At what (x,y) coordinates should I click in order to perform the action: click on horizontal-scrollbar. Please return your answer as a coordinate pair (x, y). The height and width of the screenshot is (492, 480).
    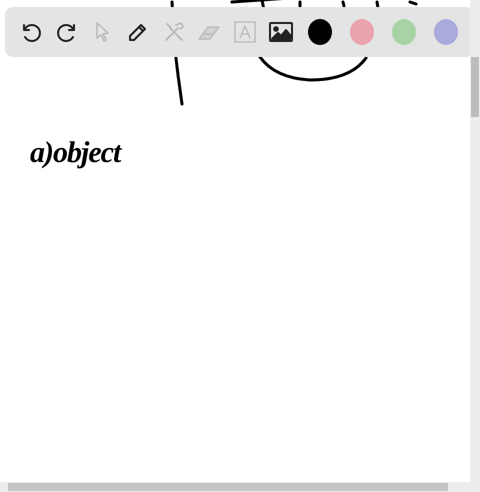
    Looking at the image, I should click on (240, 487).